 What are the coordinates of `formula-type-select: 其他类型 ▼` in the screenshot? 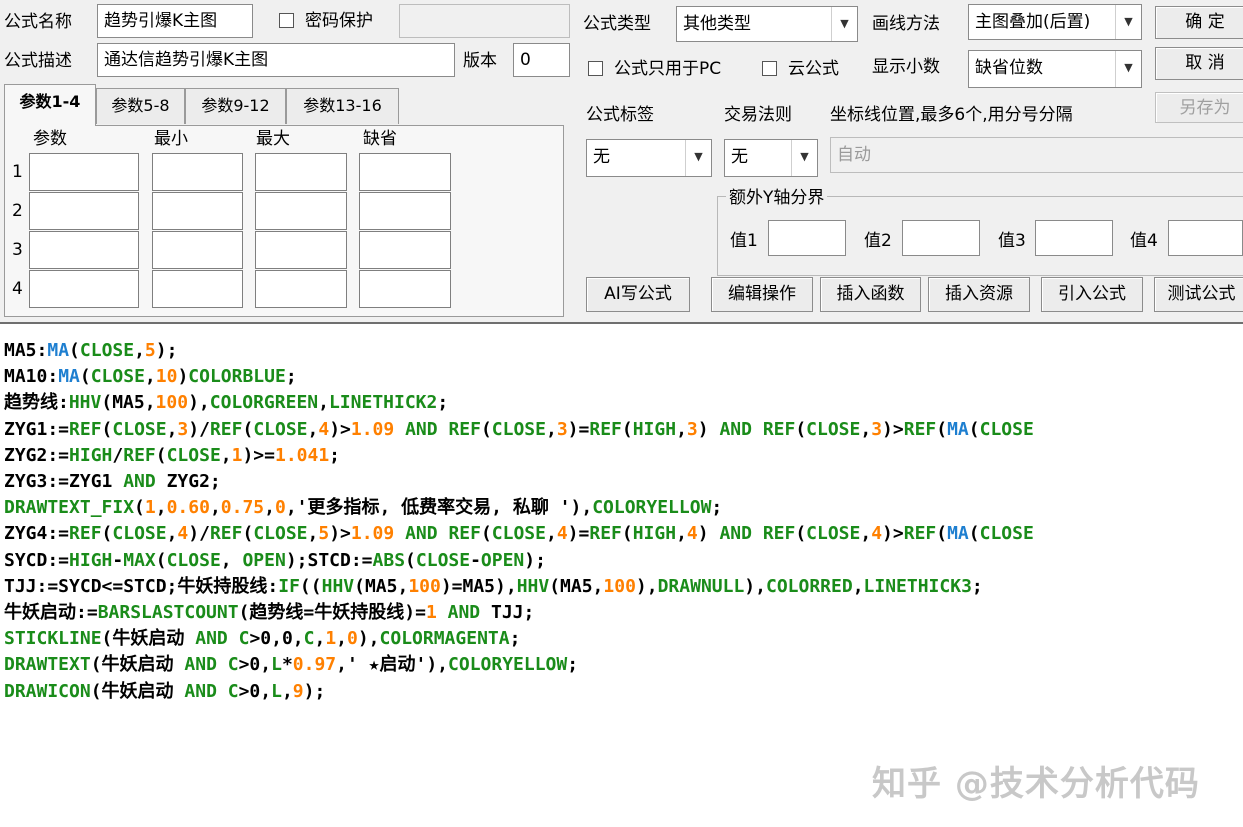 It's located at (767, 24).